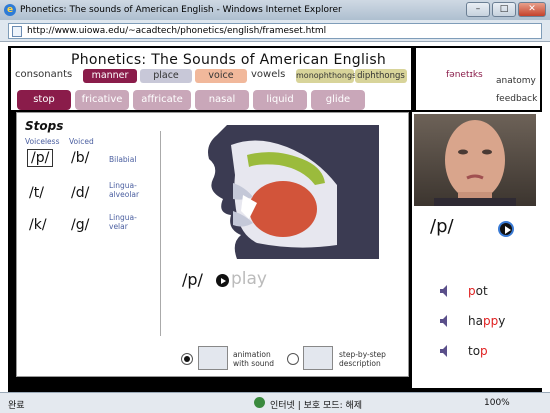 This screenshot has width=550, height=413. What do you see at coordinates (293, 359) in the screenshot?
I see `stepbystep-radio` at bounding box center [293, 359].